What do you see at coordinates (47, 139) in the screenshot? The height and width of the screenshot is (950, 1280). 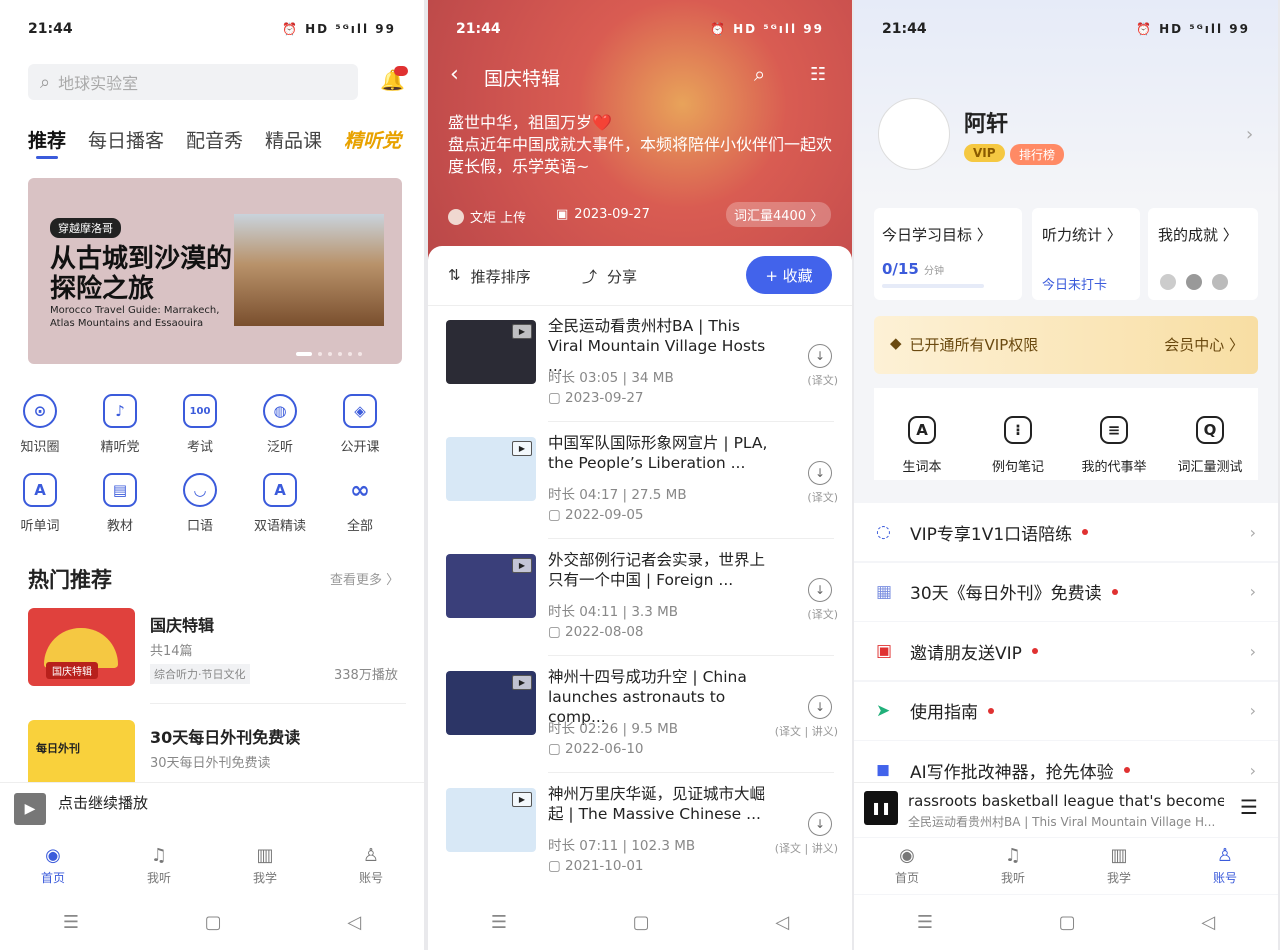 I see `tab-recommend: 推荐` at bounding box center [47, 139].